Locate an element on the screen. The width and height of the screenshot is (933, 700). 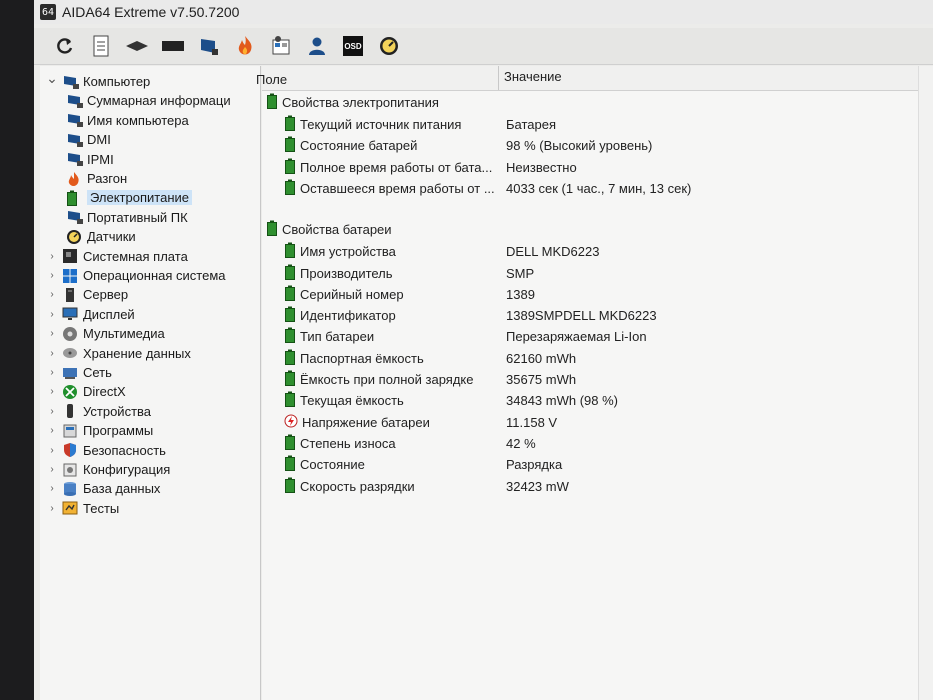
computer-icon is located at coordinates (209, 47).